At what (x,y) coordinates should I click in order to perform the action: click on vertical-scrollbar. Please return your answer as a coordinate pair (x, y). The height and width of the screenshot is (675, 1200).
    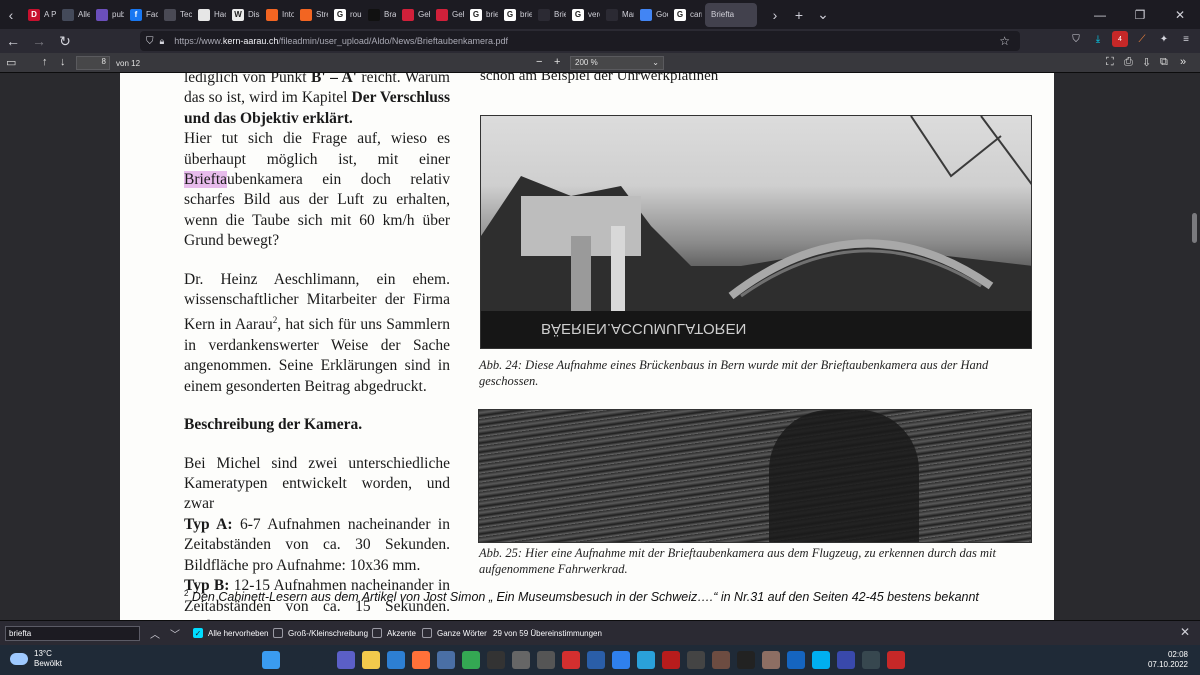
    Looking at the image, I should click on (1194, 228).